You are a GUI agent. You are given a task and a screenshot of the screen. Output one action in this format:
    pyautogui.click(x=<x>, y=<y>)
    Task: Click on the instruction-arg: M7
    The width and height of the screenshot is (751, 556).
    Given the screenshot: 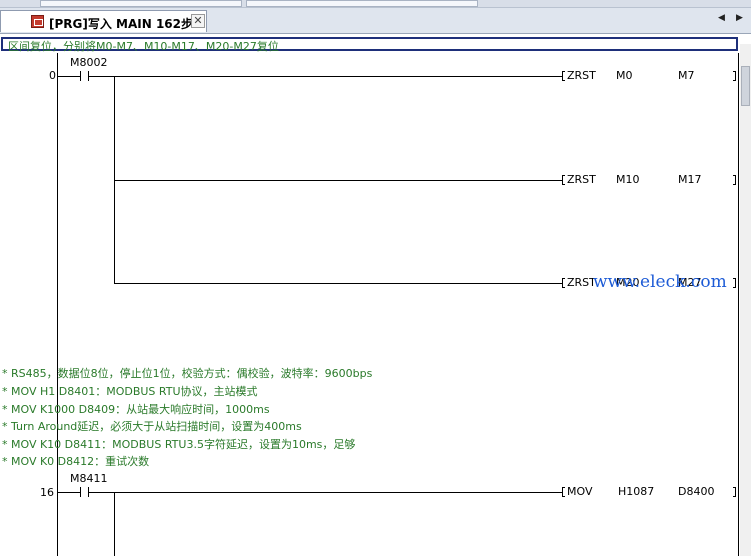 What is the action you would take?
    pyautogui.click(x=686, y=75)
    